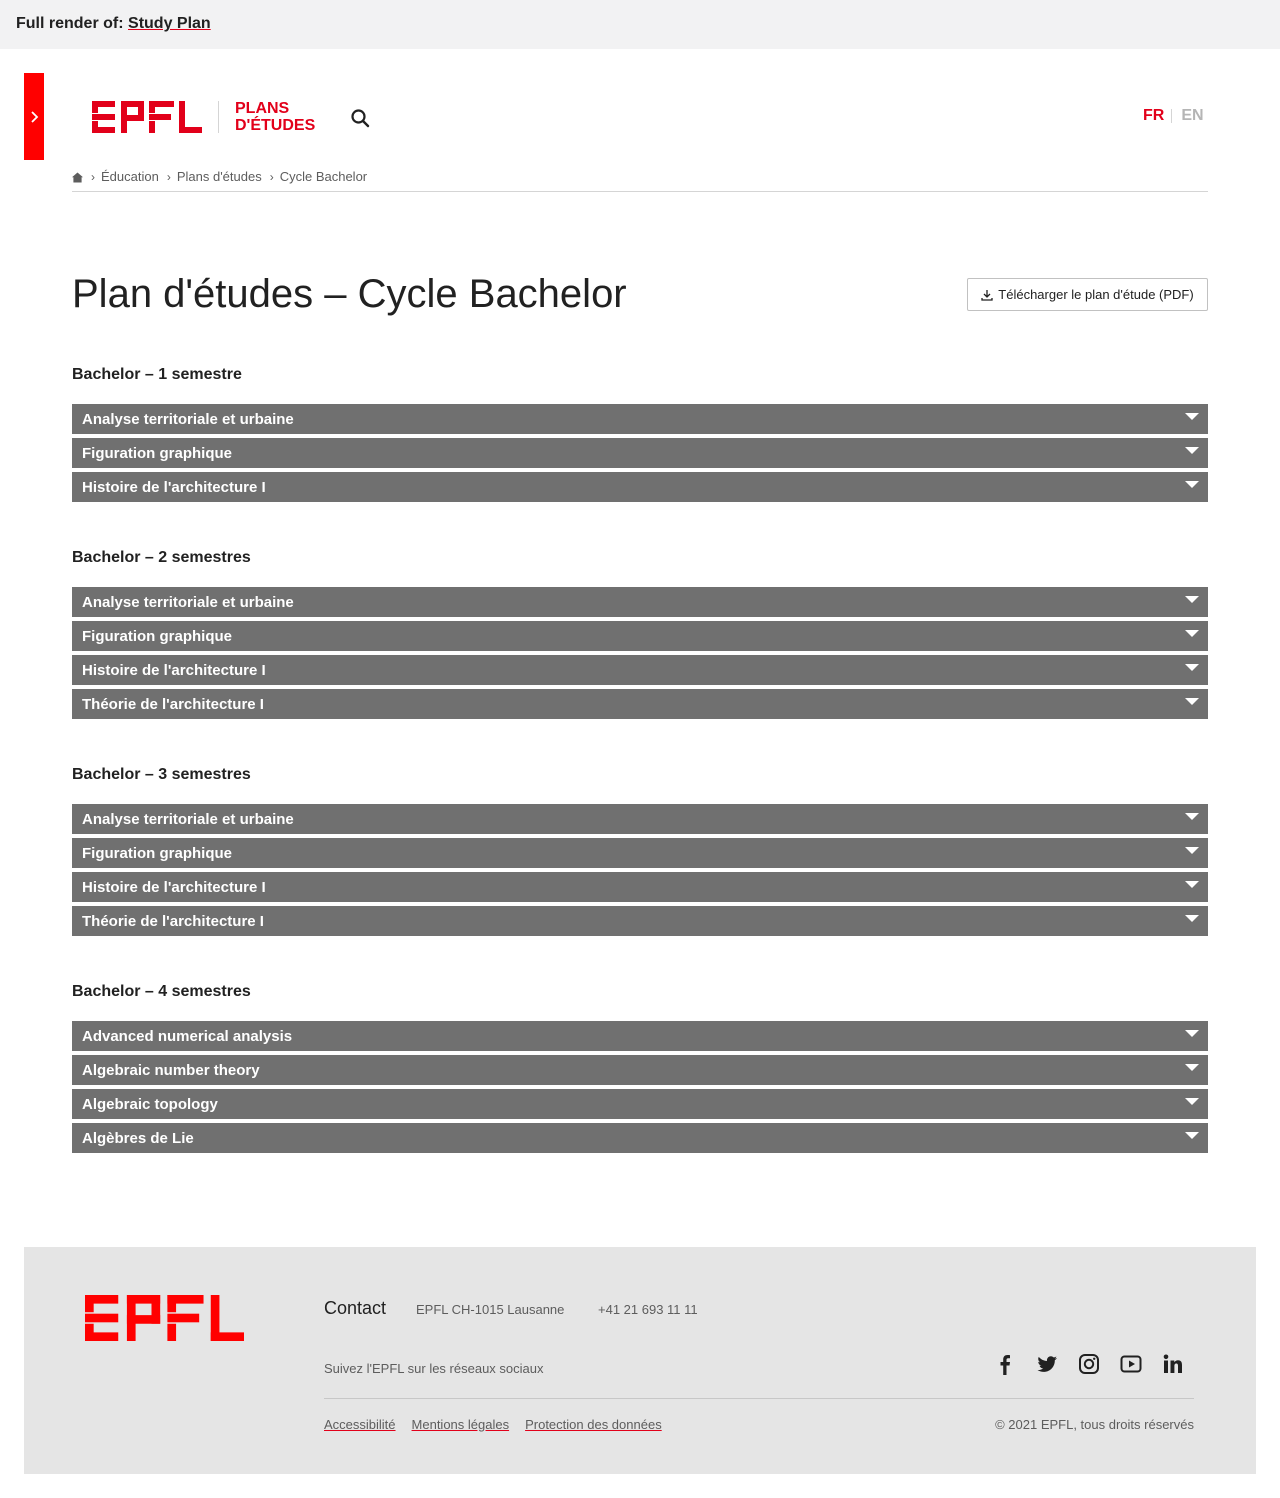 This screenshot has height=1498, width=1280. I want to click on contact-address: EPFL CH-1015 Lausanne, so click(490, 1309).